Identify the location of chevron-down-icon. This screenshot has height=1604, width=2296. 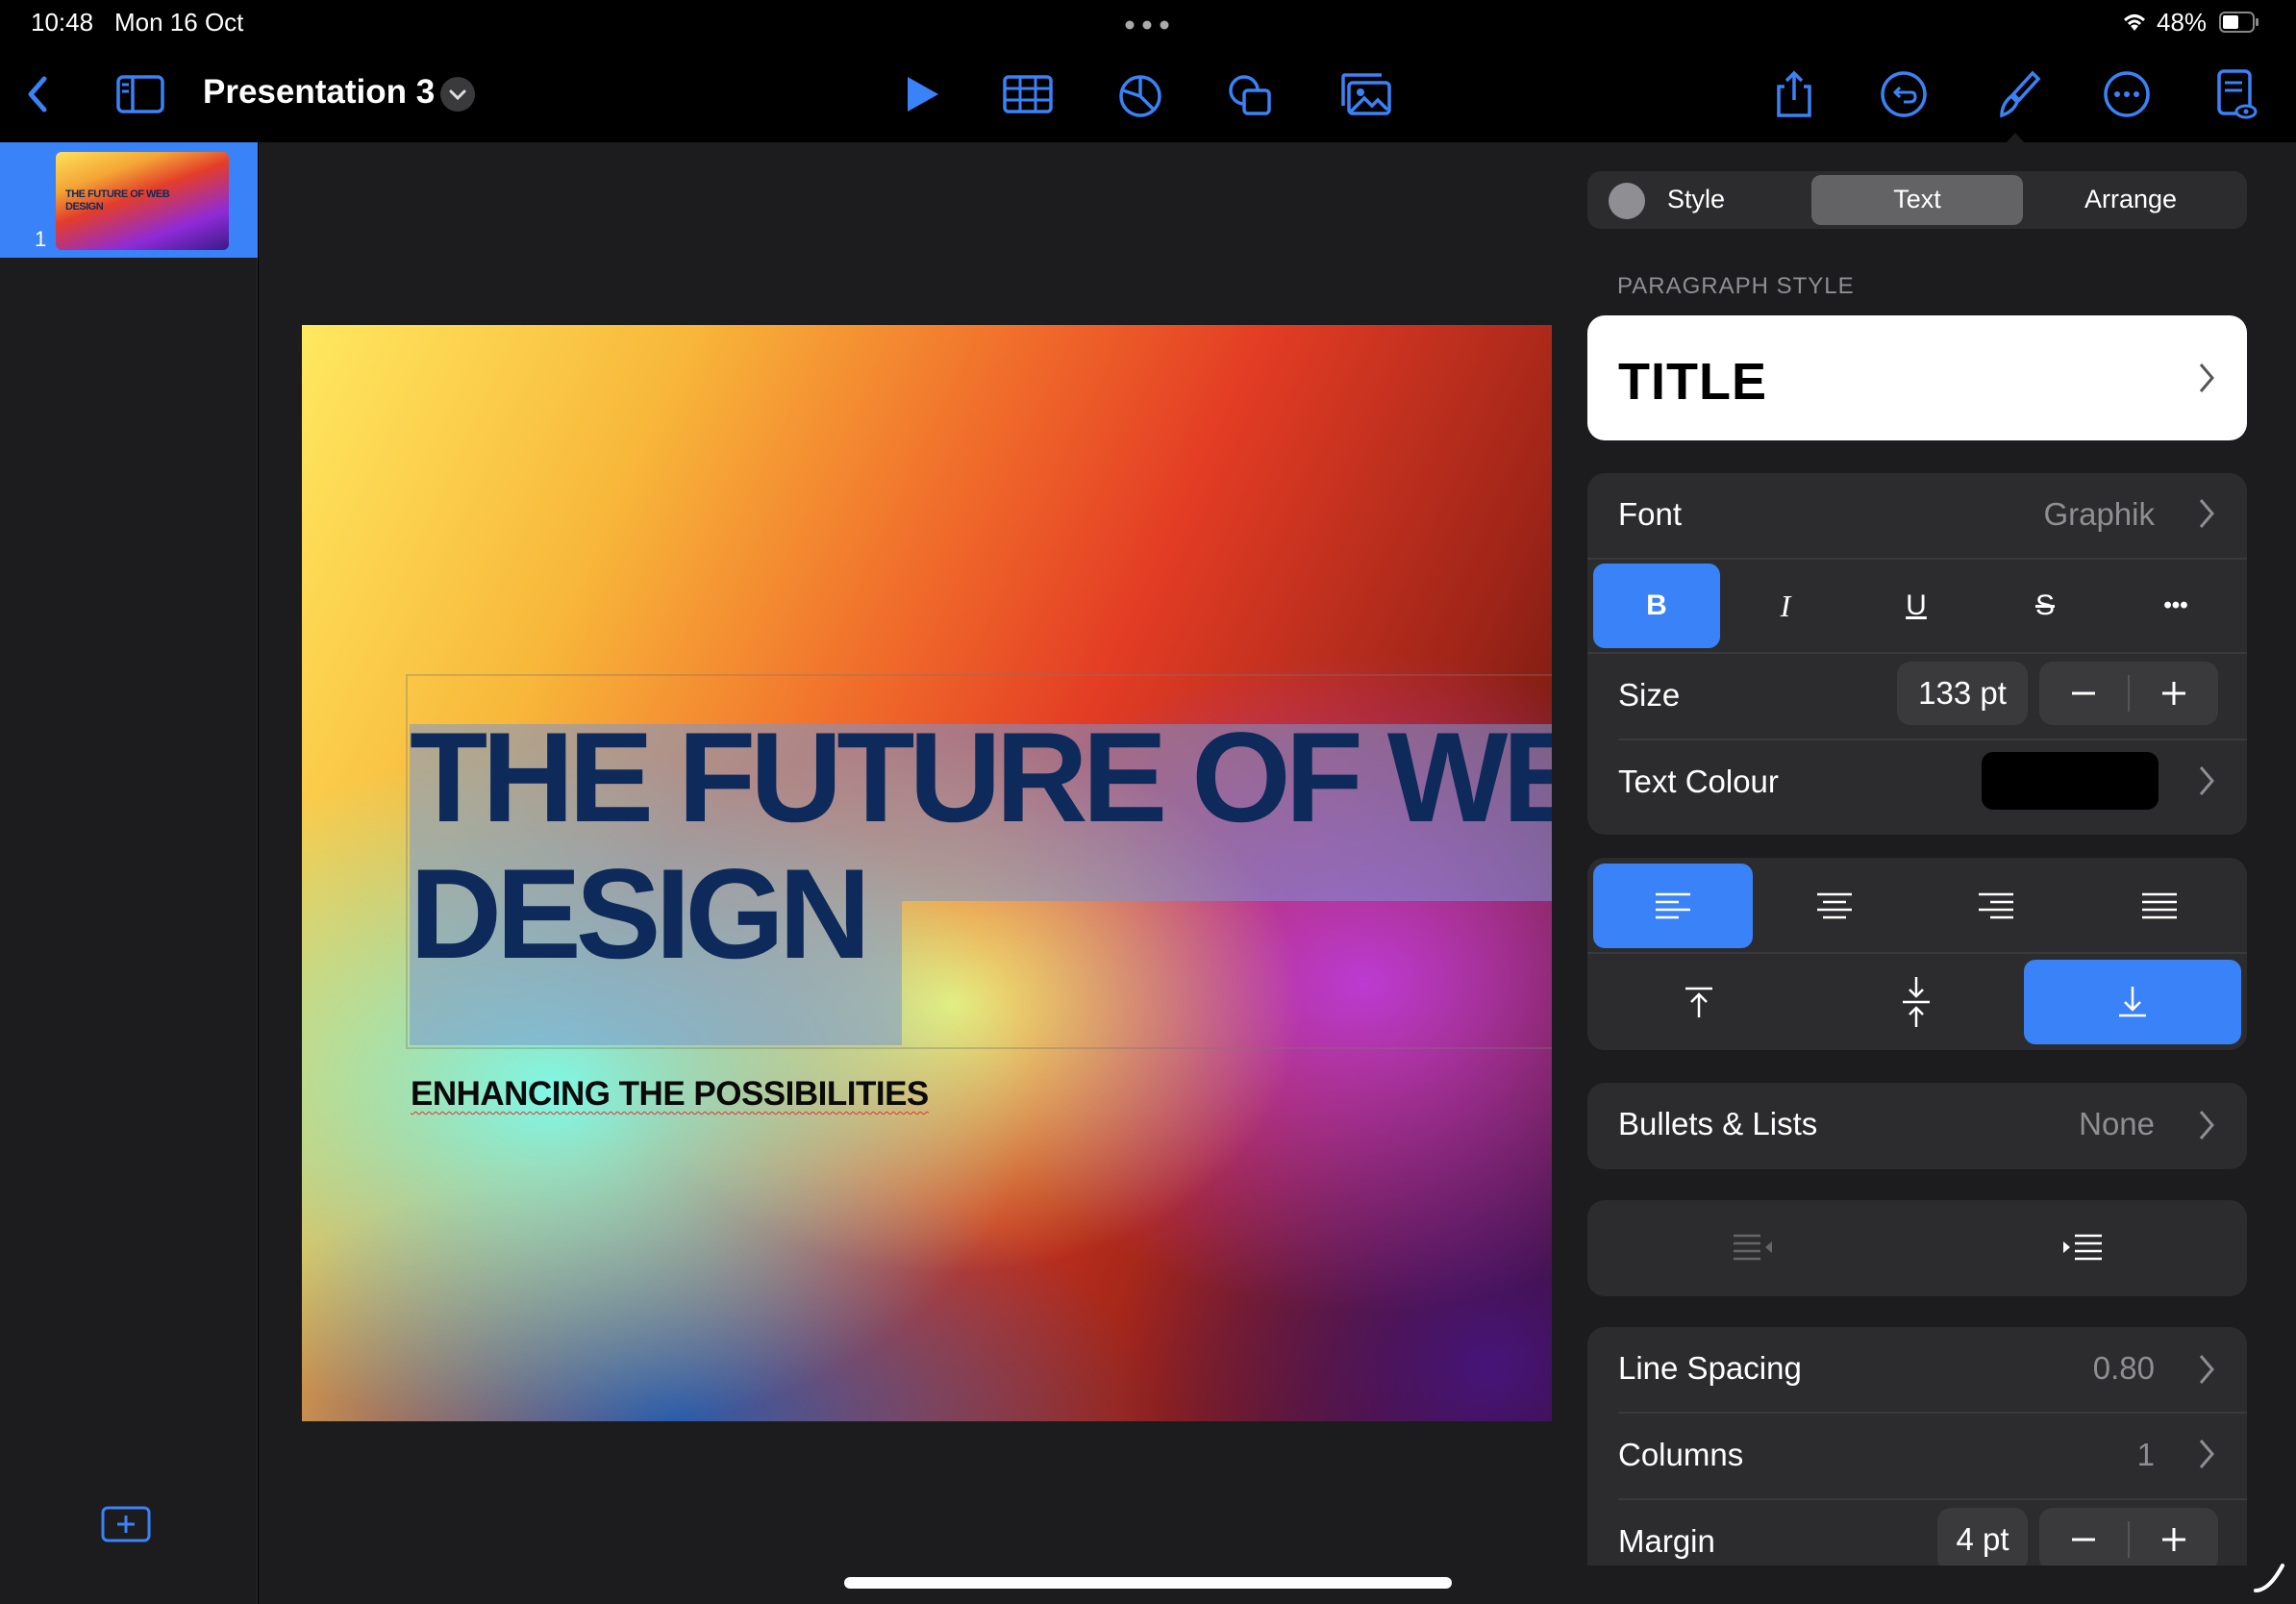
(457, 95).